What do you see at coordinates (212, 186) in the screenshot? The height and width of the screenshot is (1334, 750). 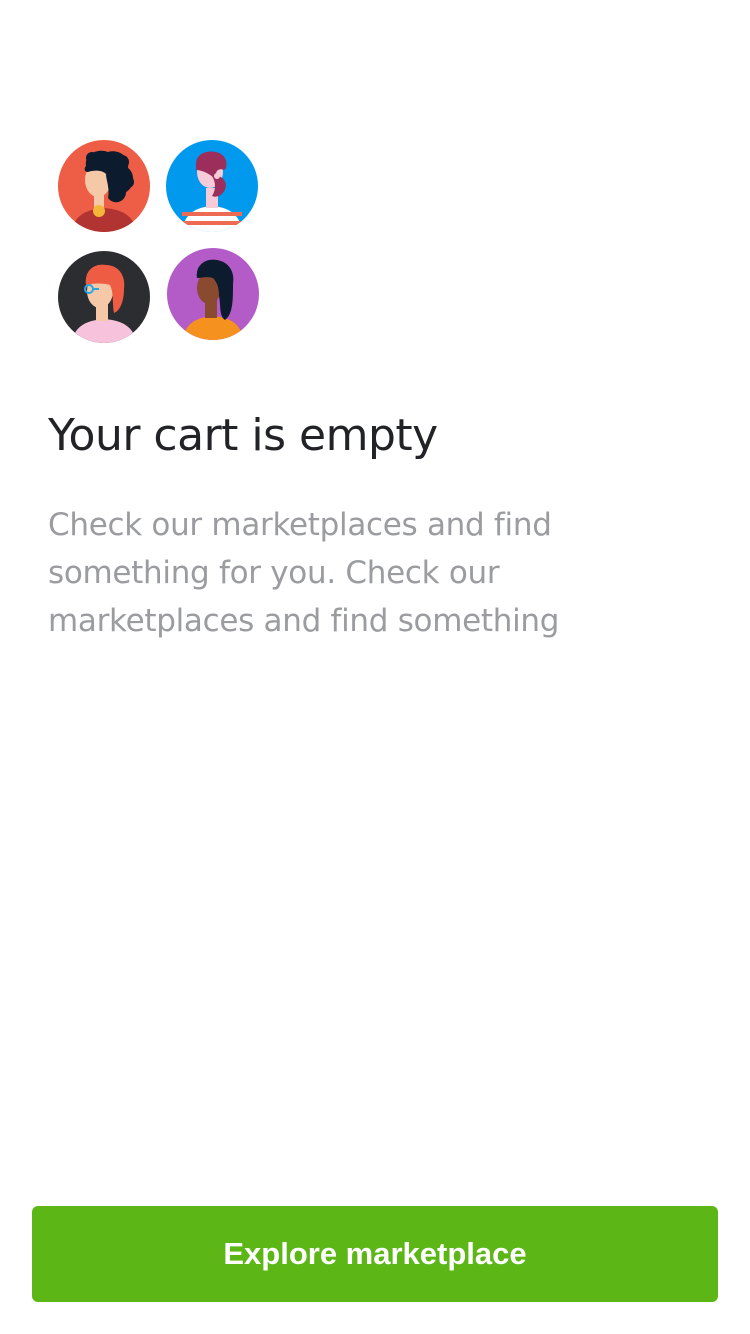 I see `person-bearded-avatar-icon` at bounding box center [212, 186].